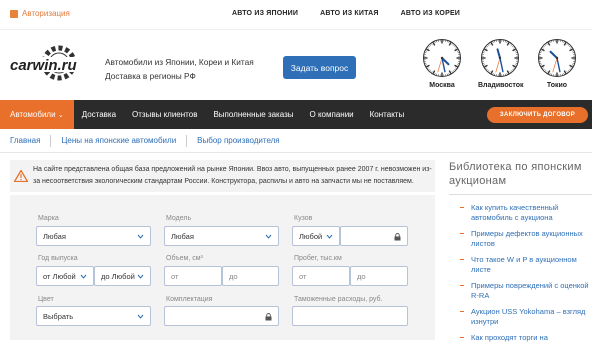 This screenshot has height=349, width=592. Describe the element at coordinates (58, 258) in the screenshot. I see `year-label: Год выпуска` at that location.